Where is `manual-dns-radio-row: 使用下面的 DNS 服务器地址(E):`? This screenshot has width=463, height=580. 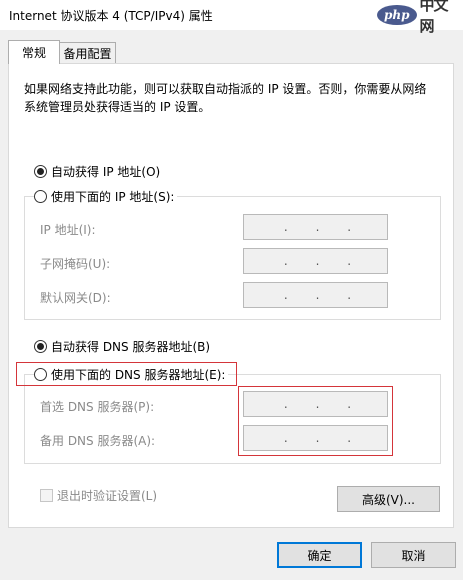 manual-dns-radio-row: 使用下面的 DNS 服务器地址(E): is located at coordinates (131, 374).